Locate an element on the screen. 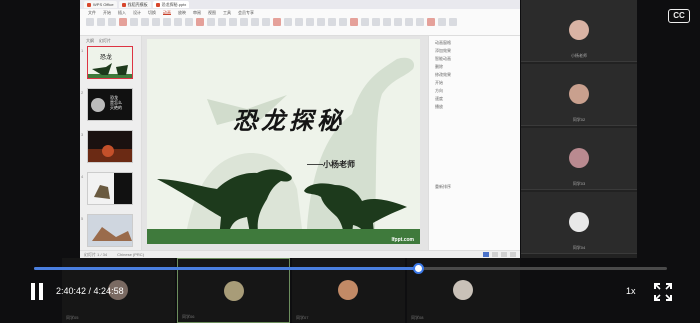 The image size is (700, 323). slide-thumbnail: 恐龙 is located at coordinates (110, 62).